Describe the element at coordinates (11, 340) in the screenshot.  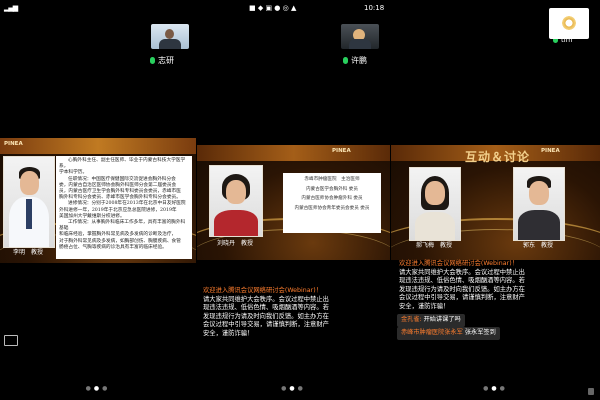
I see `picture-in-picture-icon` at that location.